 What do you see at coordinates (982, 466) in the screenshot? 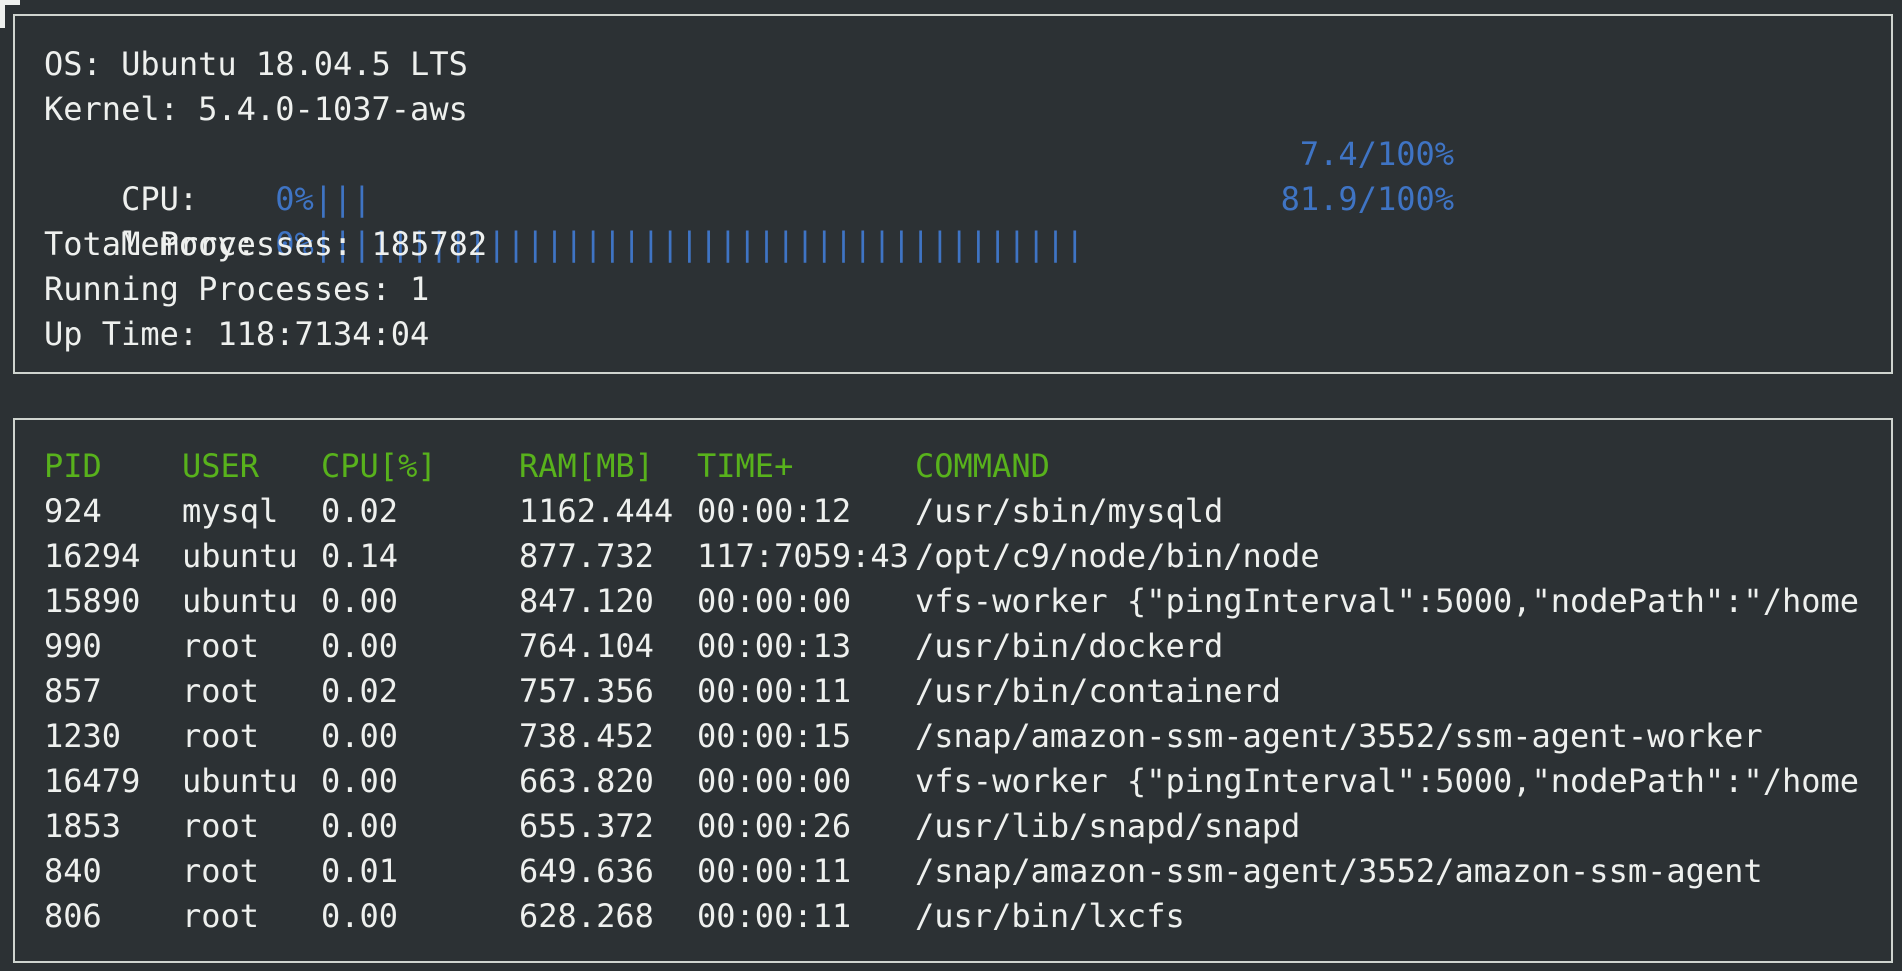
I see `header-command: COMMAND` at bounding box center [982, 466].